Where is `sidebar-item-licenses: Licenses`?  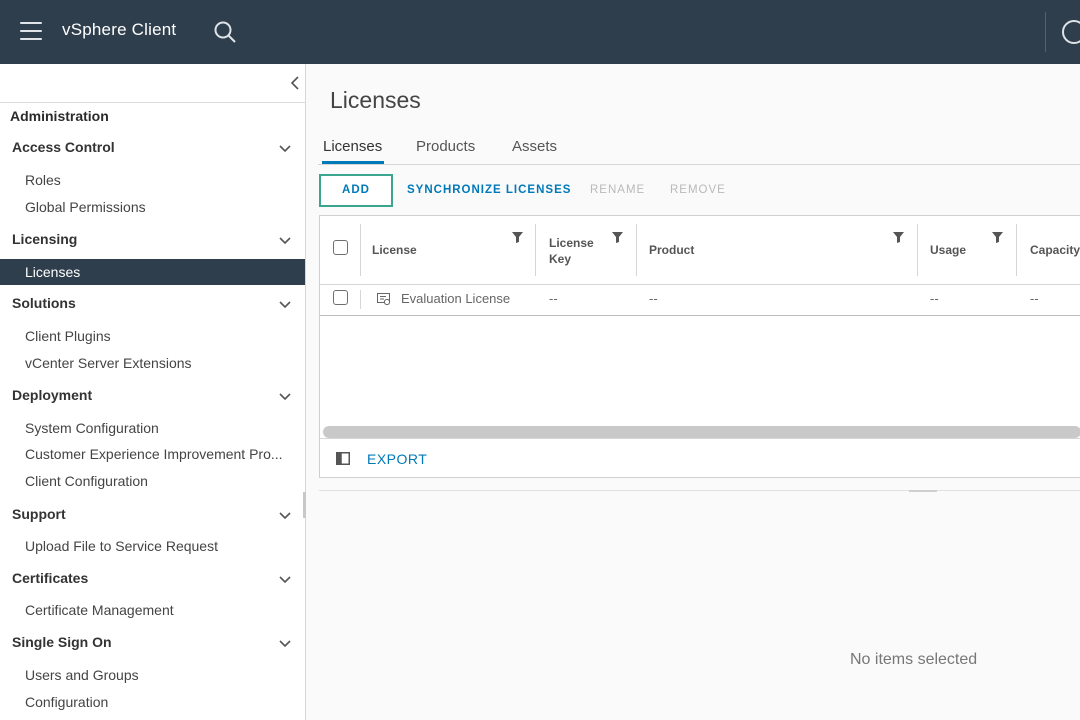
sidebar-item-licenses: Licenses is located at coordinates (152, 272).